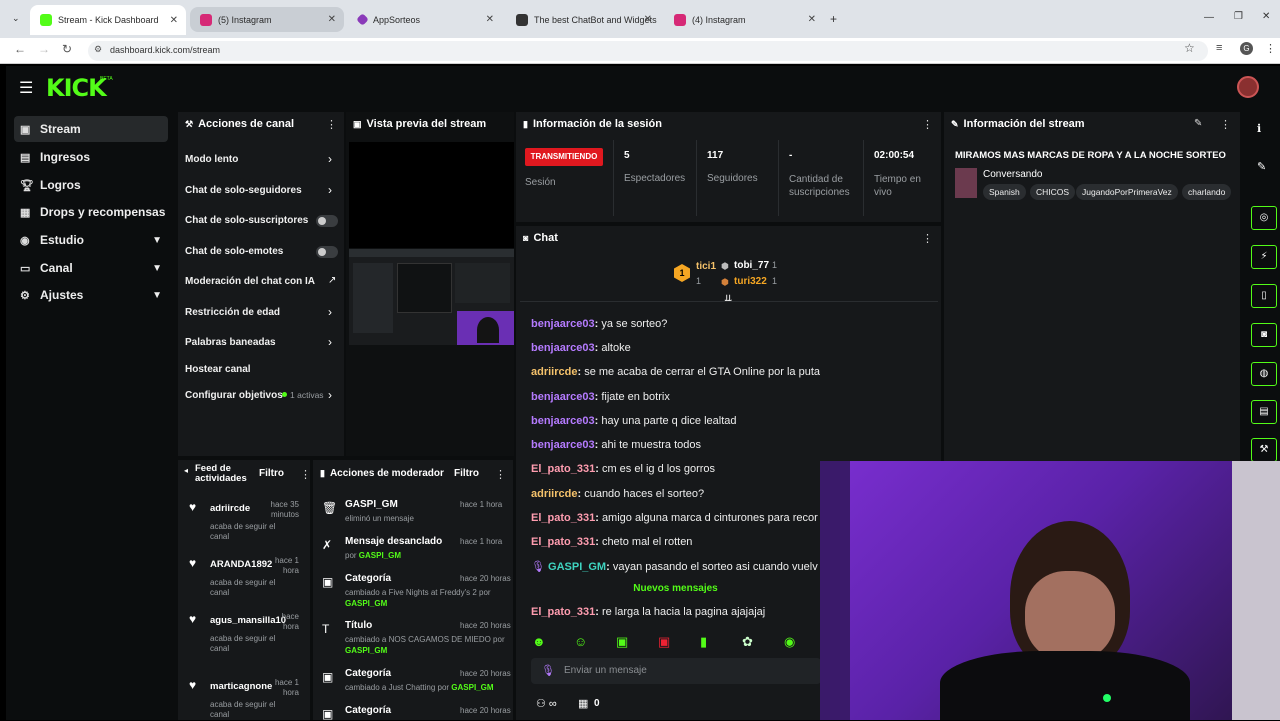  Describe the element at coordinates (234, 395) in the screenshot. I see `configure-goals-label: Configurar objetivos` at that location.